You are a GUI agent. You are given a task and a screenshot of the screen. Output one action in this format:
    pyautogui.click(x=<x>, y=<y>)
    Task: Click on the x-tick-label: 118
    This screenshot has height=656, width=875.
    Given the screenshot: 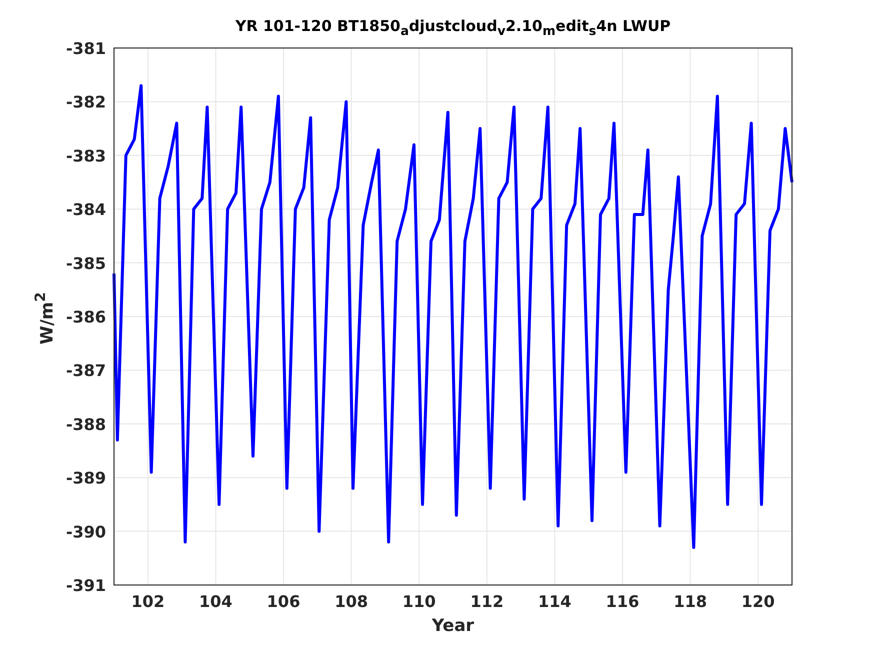 What is the action you would take?
    pyautogui.click(x=690, y=601)
    